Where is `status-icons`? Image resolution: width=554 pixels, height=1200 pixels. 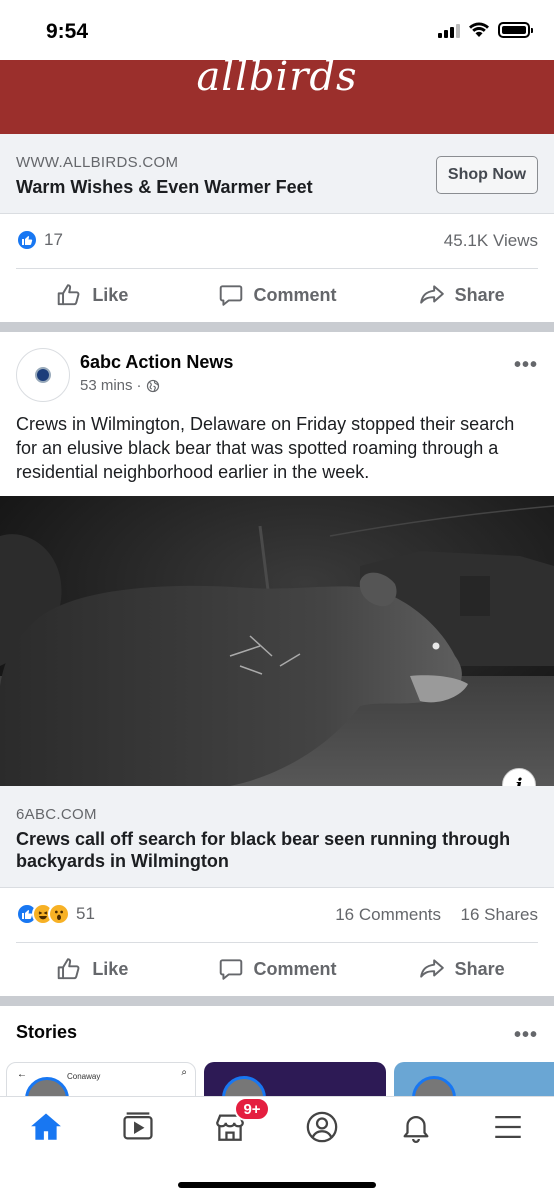
status-icons is located at coordinates (485, 30).